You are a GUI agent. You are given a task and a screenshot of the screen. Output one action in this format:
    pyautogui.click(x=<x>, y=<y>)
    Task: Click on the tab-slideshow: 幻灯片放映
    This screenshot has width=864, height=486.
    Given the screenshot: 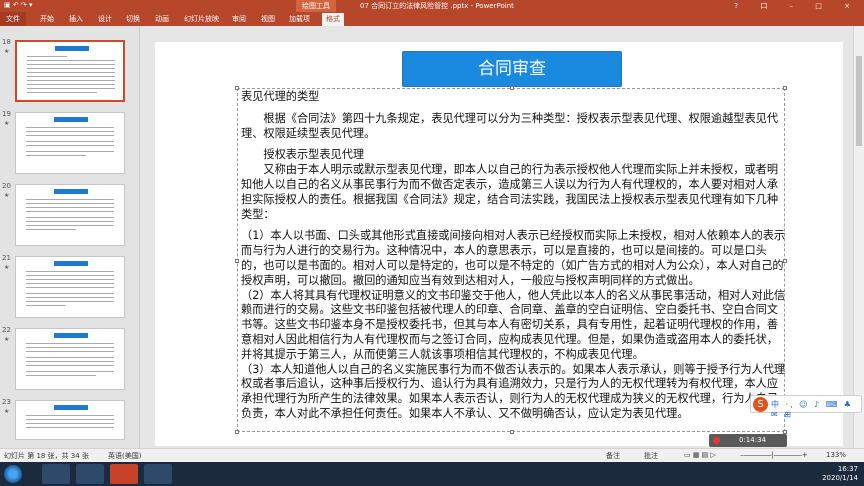 What is the action you would take?
    pyautogui.click(x=201, y=19)
    